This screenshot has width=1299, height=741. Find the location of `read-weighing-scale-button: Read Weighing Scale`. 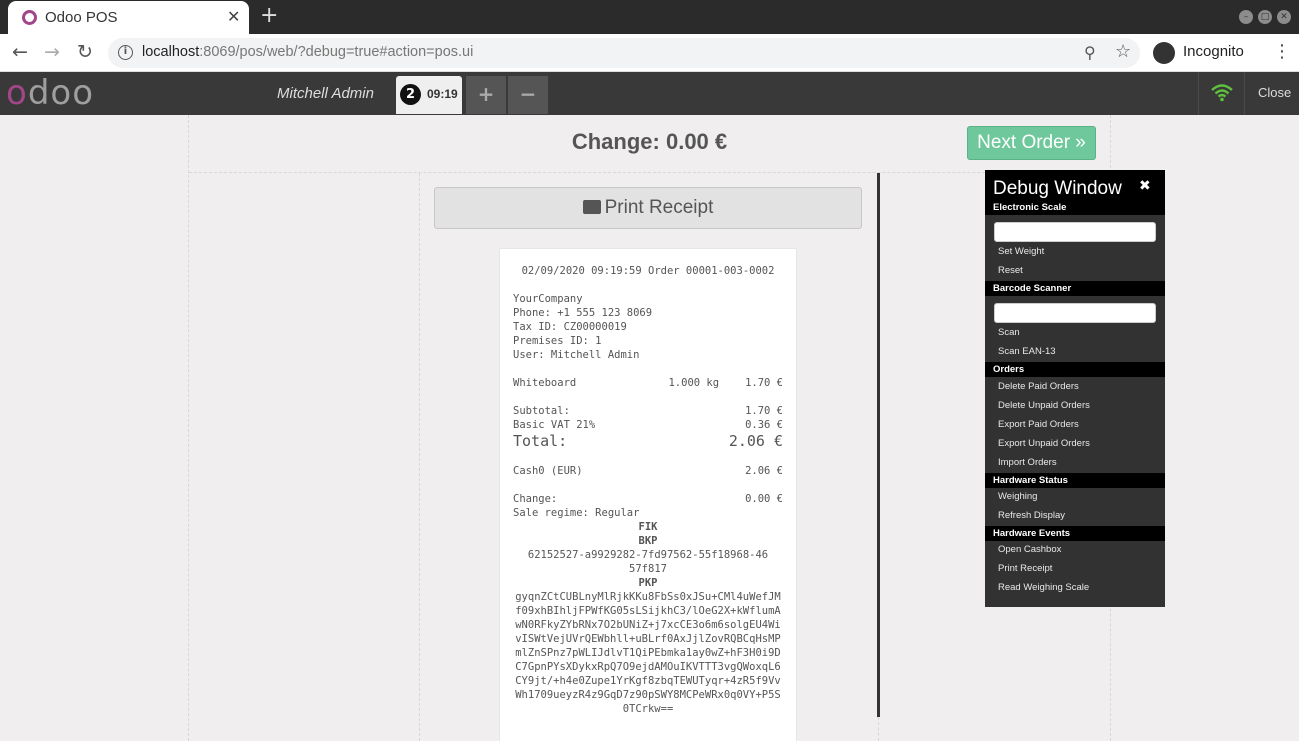

read-weighing-scale-button: Read Weighing Scale is located at coordinates (1043, 587).